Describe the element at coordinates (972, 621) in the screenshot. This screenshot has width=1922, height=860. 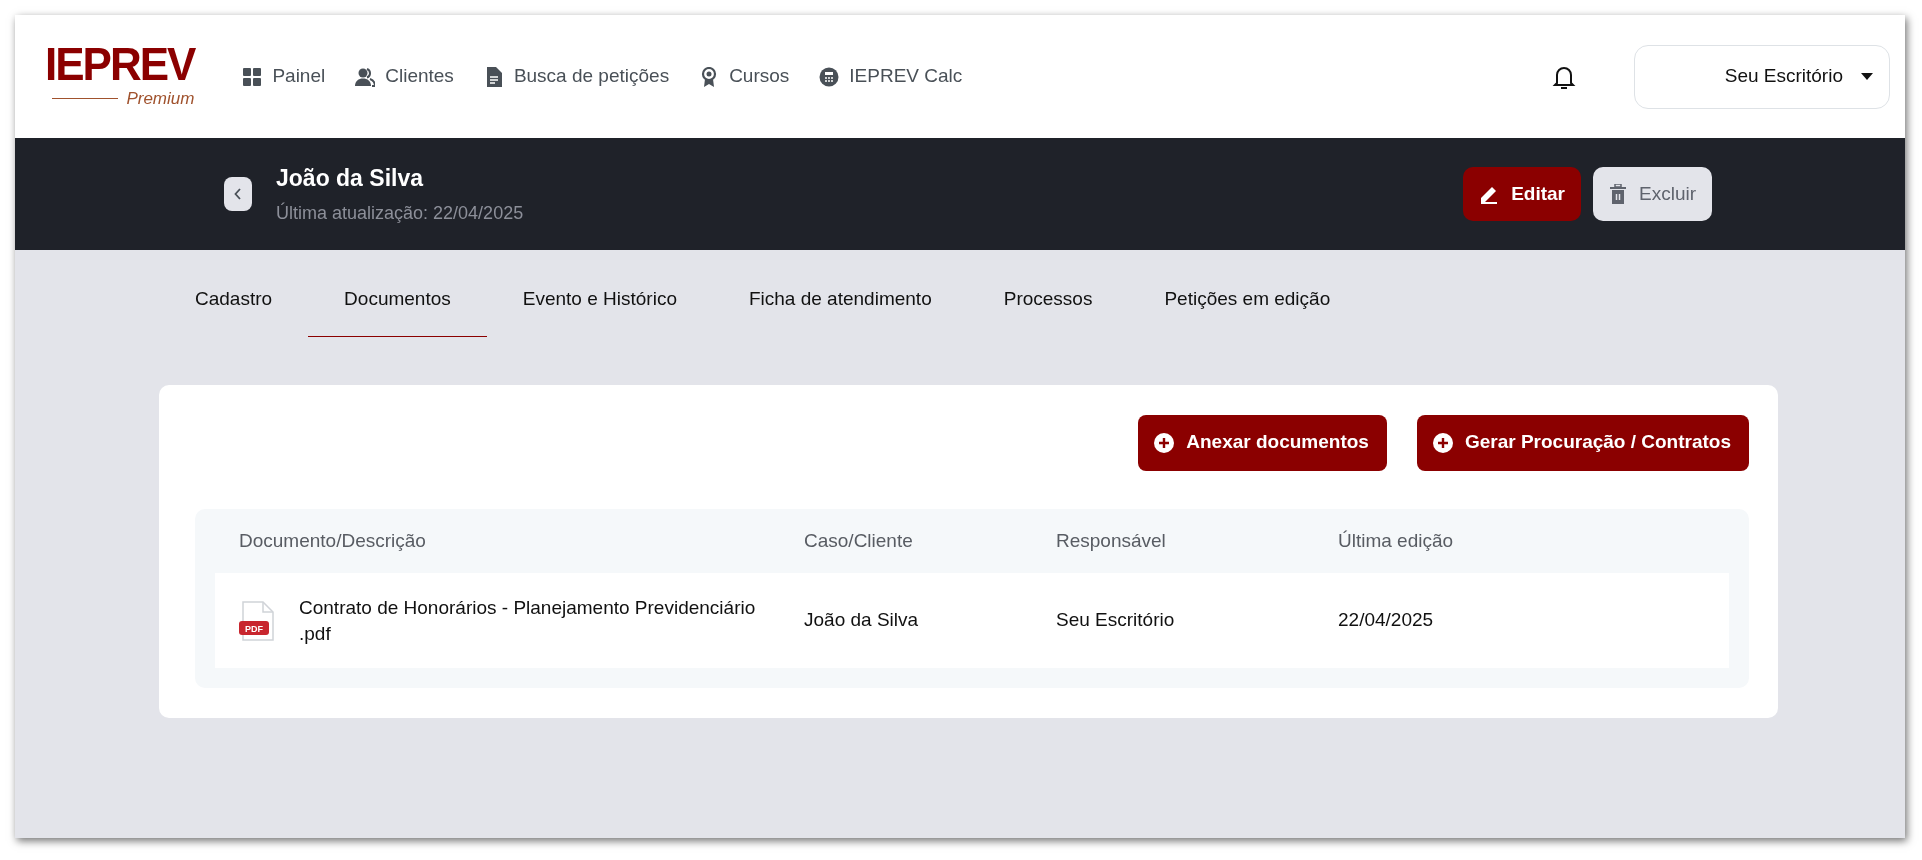
I see `document-row: PDF Contrato de Honorários - Planejamento Previdenciário .pdf João da Silva Seu Escritório 22/04/2025` at that location.